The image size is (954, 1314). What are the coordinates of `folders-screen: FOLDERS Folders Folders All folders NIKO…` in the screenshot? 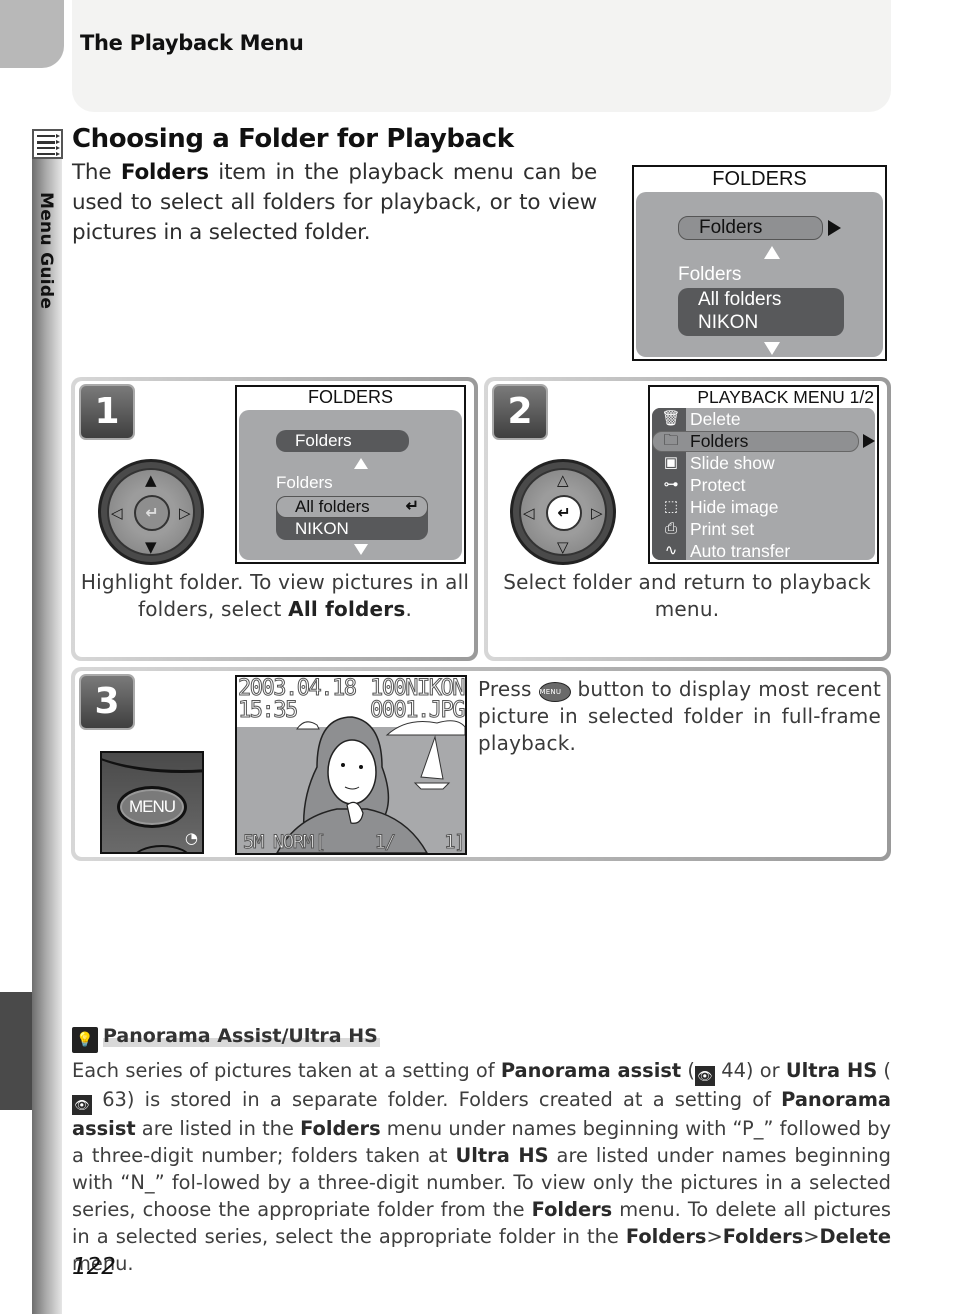 It's located at (759, 263).